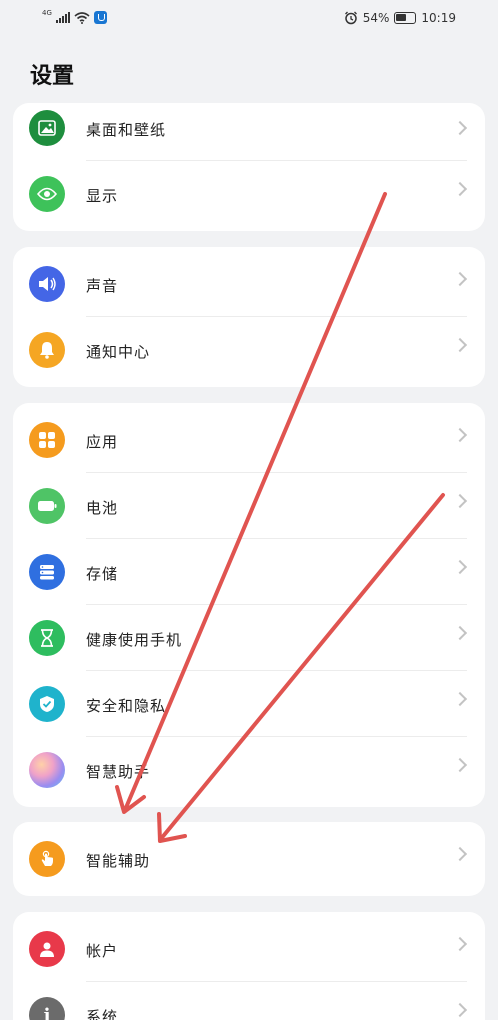 The height and width of the screenshot is (1020, 498). Describe the element at coordinates (82, 17) in the screenshot. I see `wifi-icon` at that location.